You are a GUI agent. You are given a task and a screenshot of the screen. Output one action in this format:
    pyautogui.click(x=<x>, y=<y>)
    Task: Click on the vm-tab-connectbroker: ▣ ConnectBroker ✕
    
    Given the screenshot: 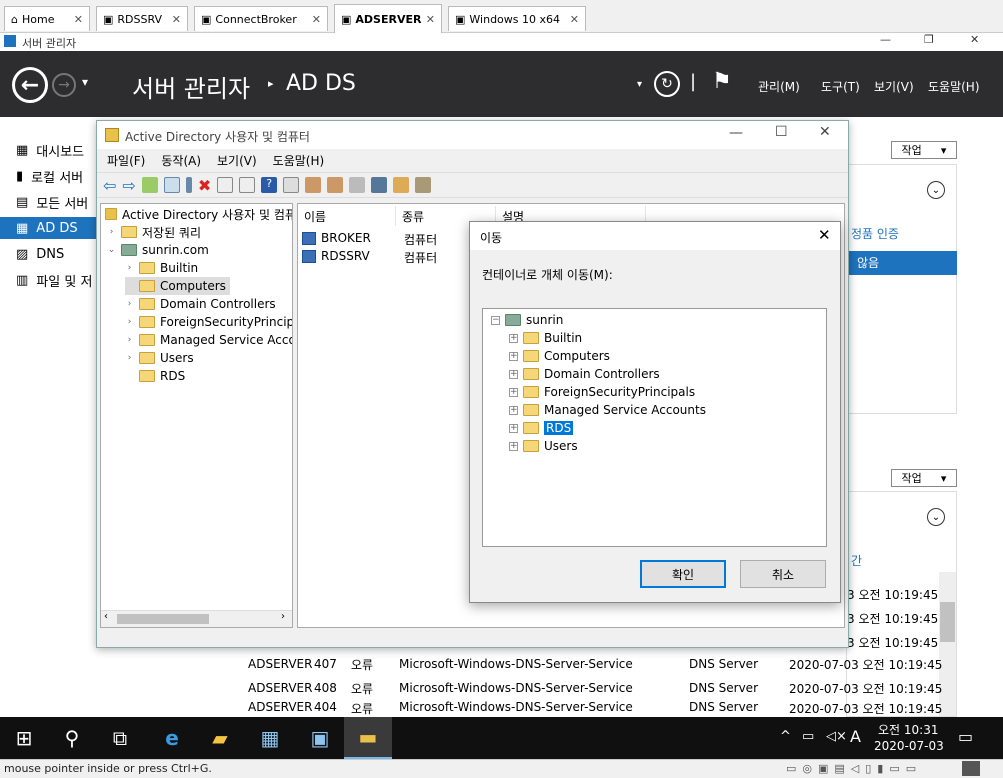 What is the action you would take?
    pyautogui.click(x=261, y=18)
    